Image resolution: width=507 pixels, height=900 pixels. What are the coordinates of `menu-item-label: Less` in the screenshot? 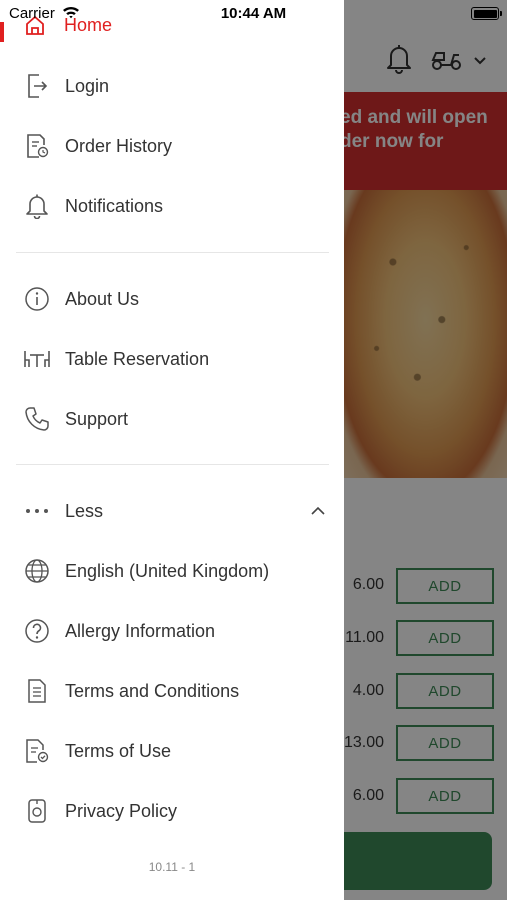 It's located at (84, 510).